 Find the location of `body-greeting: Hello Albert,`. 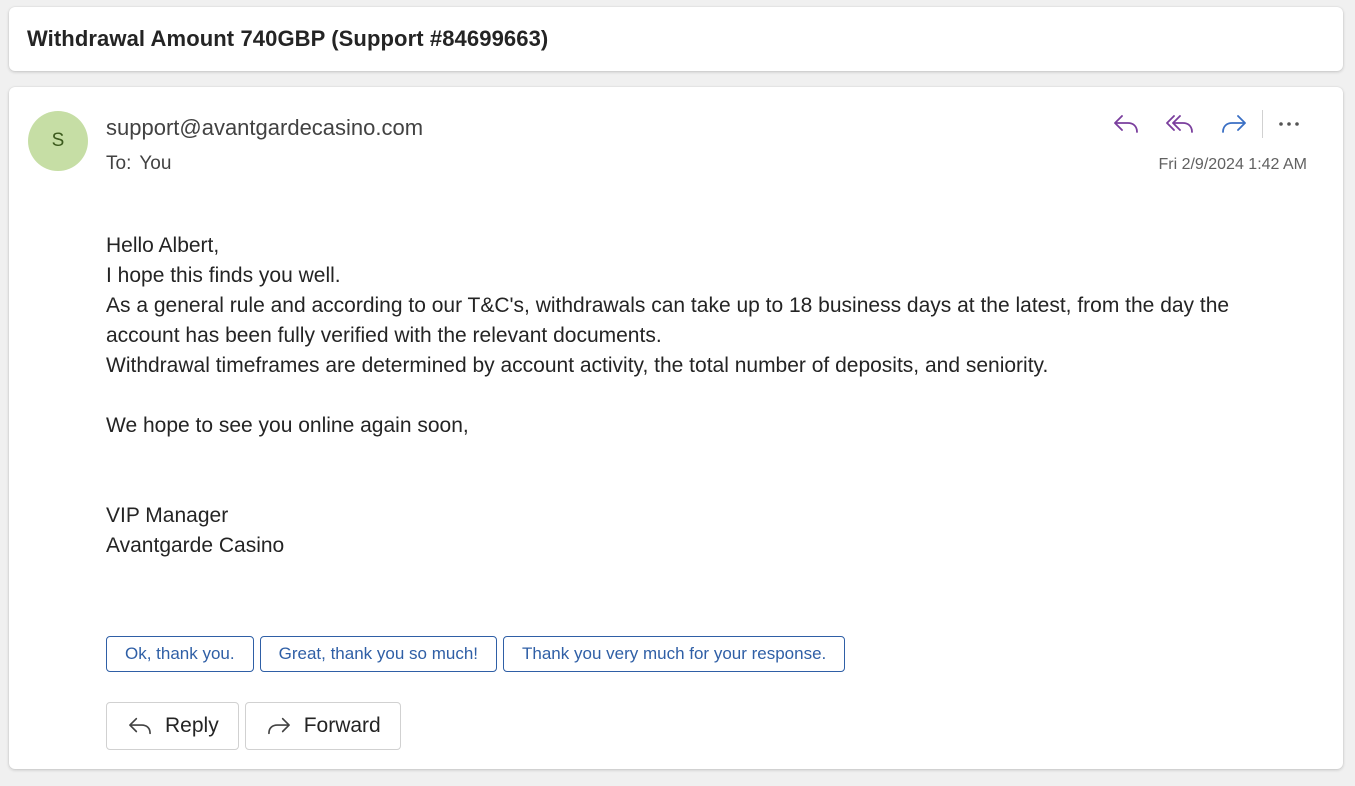

body-greeting: Hello Albert, is located at coordinates (163, 245).